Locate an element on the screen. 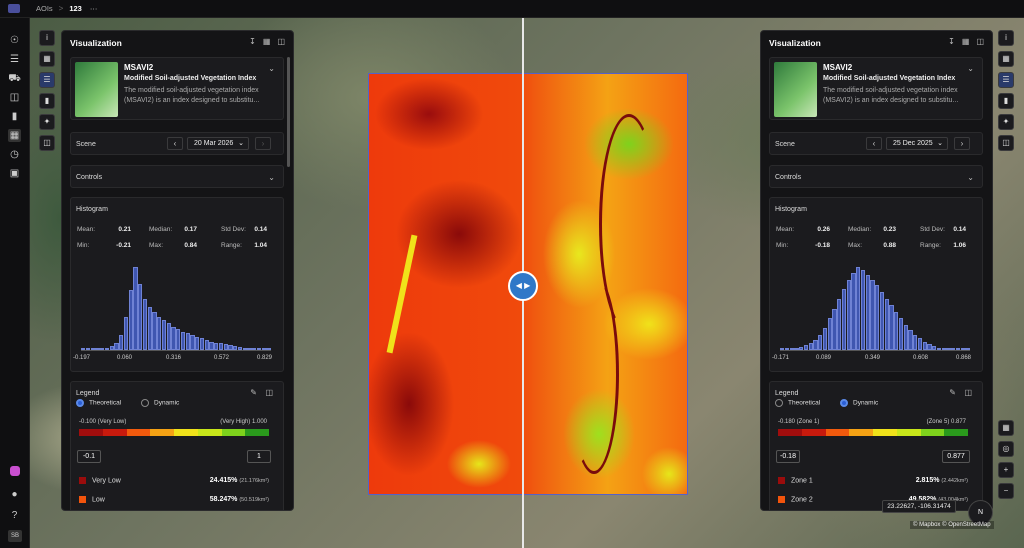 Image resolution: width=1024 pixels, height=548 pixels. workflow-icon: ◷ is located at coordinates (14, 154).